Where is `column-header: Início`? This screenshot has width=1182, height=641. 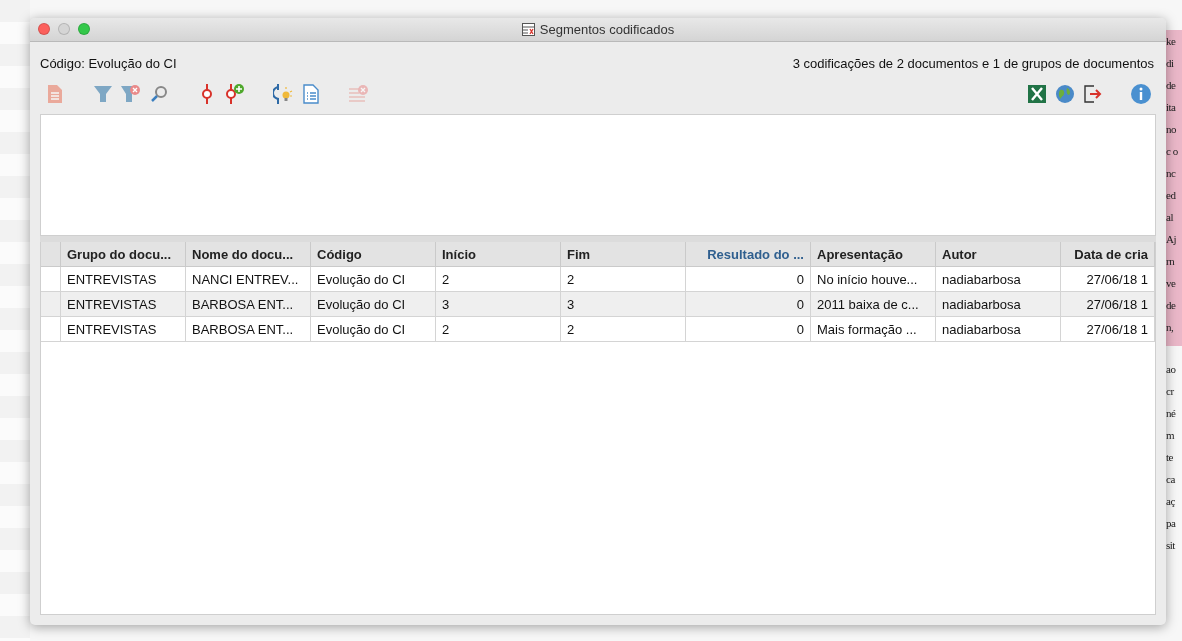 column-header: Início is located at coordinates (498, 254).